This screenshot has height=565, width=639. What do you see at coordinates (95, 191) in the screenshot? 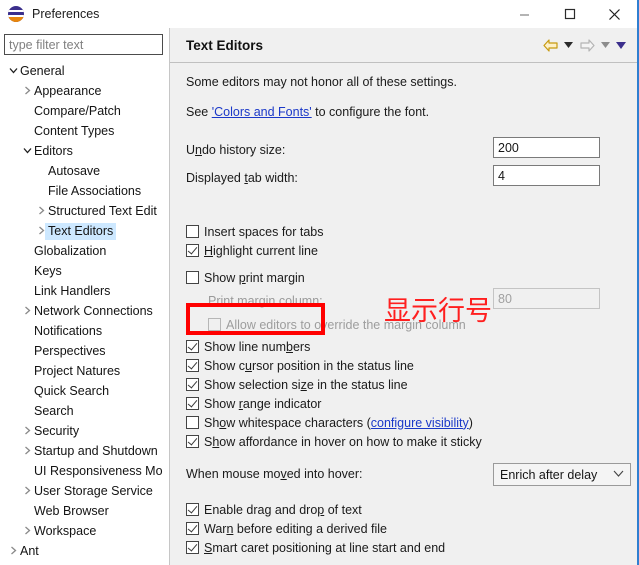
I see `tree-item-label: File Associations` at bounding box center [95, 191].